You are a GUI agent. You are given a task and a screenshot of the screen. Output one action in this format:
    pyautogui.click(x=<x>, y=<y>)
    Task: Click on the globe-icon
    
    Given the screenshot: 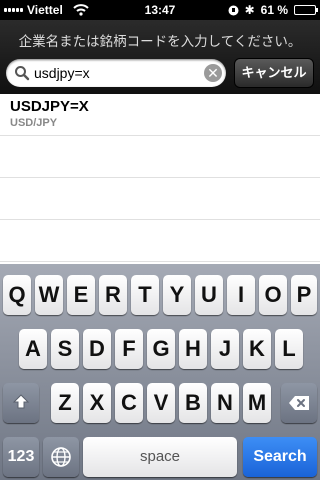 What is the action you would take?
    pyautogui.click(x=61, y=457)
    